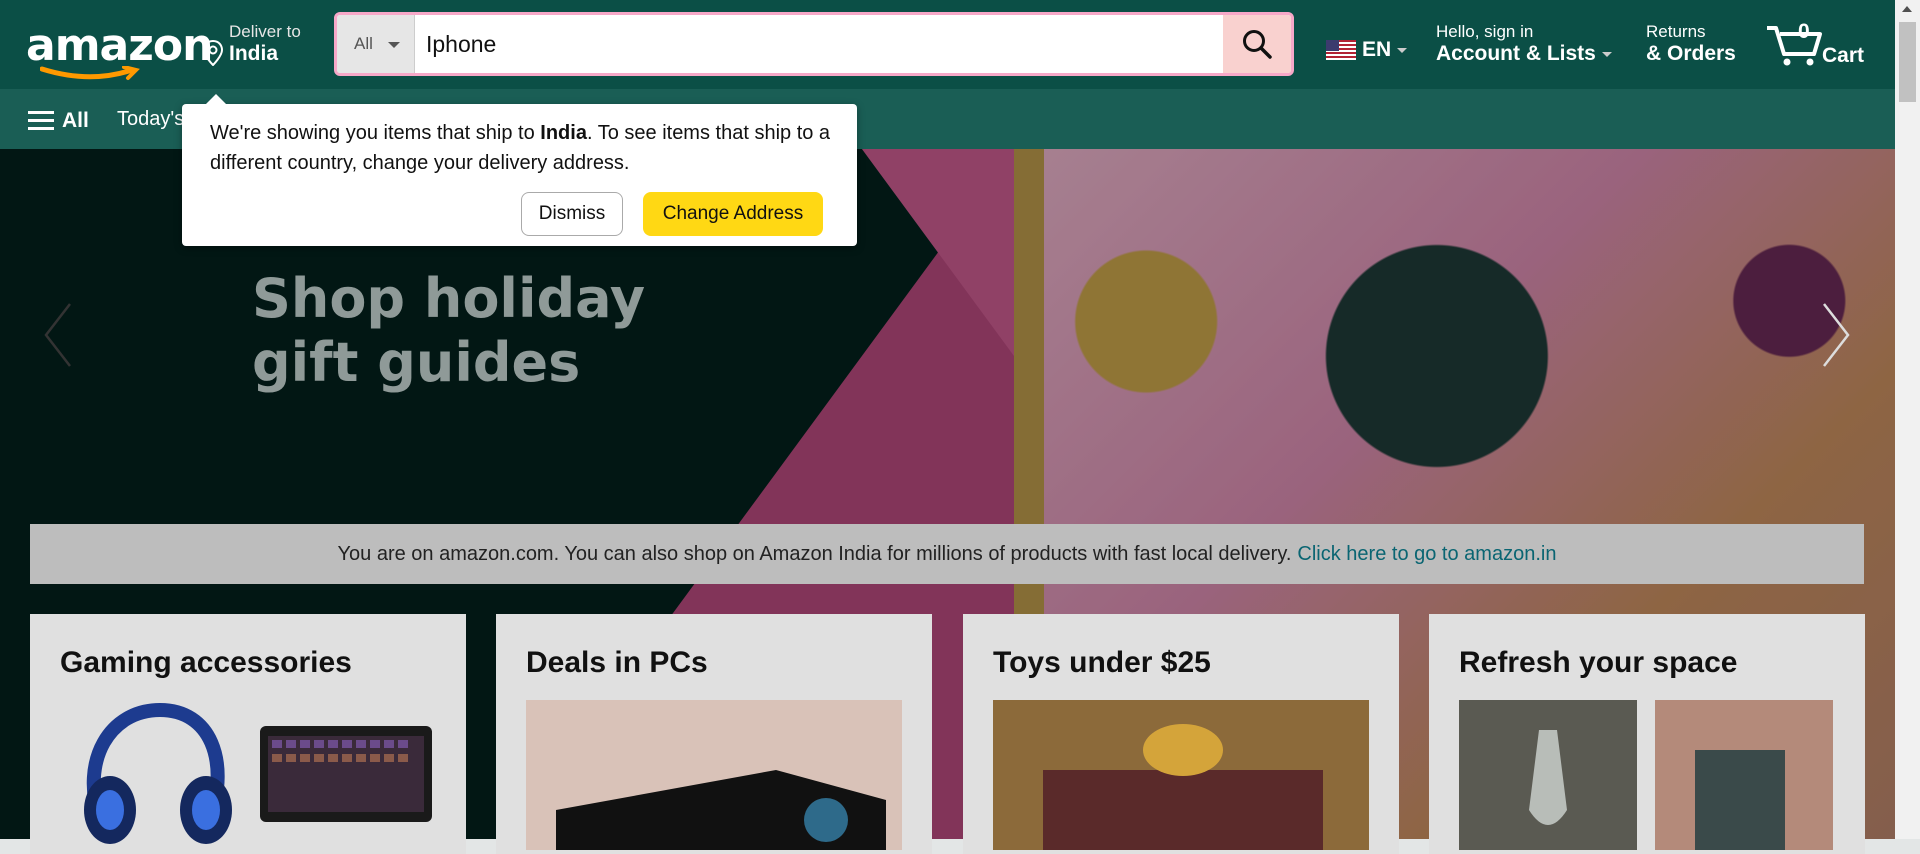 The image size is (1920, 854). I want to click on language-selector: EN, so click(1367, 50).